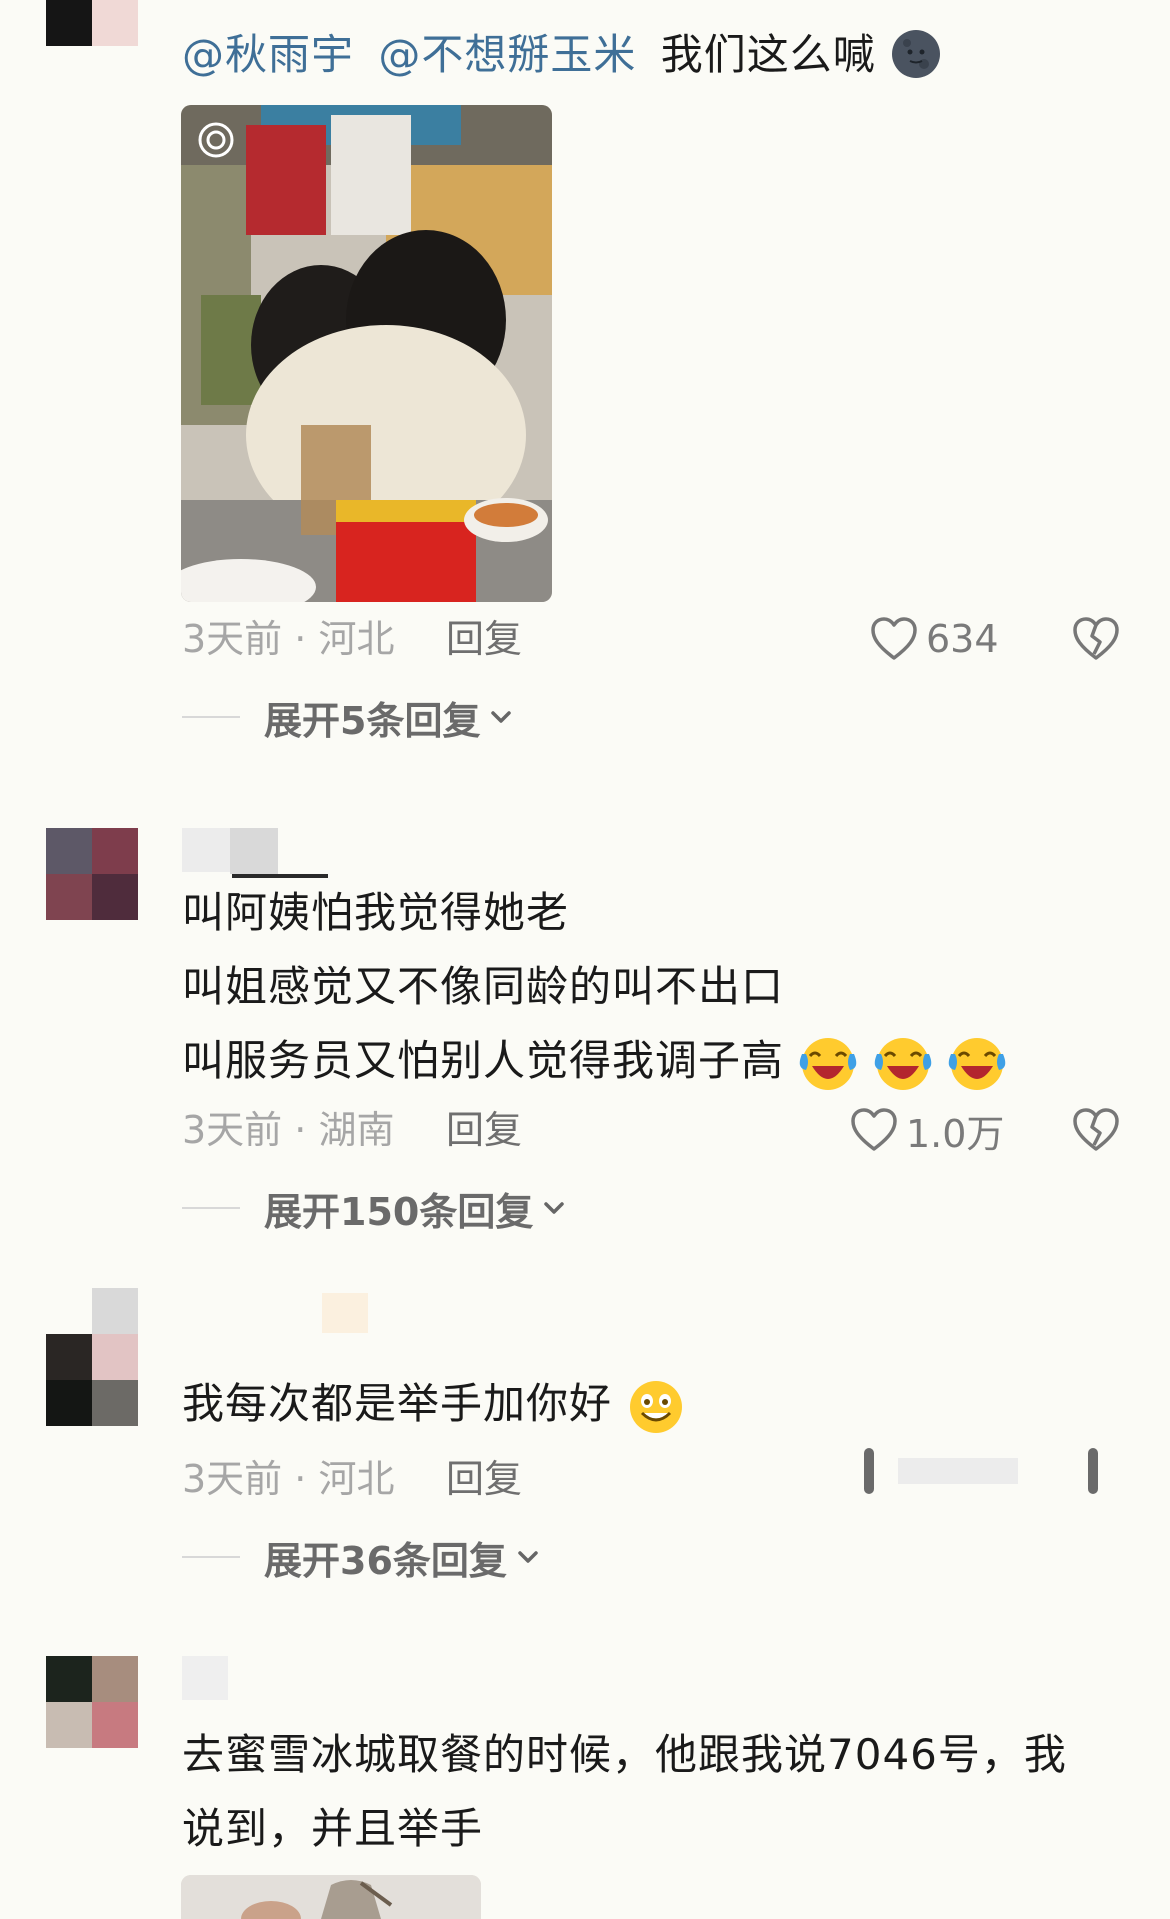 This screenshot has height=1919, width=1170. I want to click on expand-replies: 展开5条回复, so click(348, 717).